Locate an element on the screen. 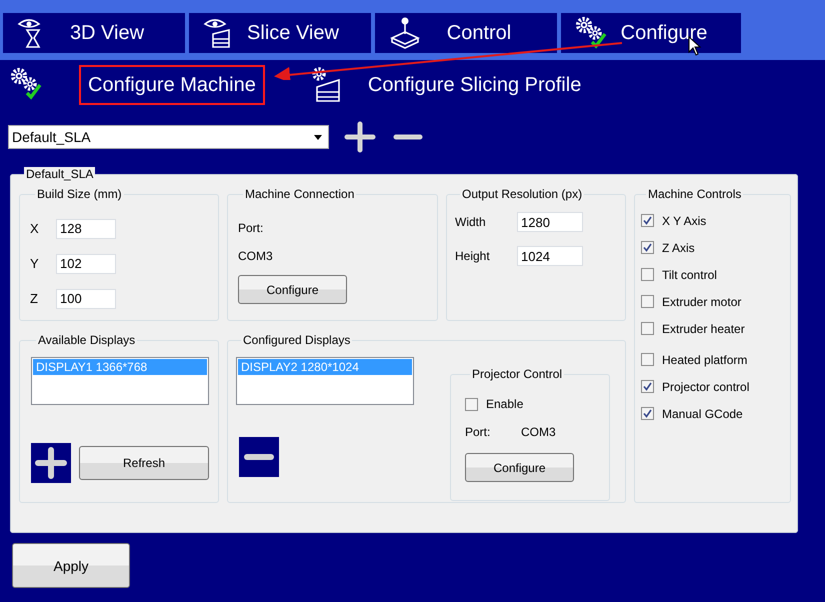 This screenshot has width=825, height=602. text-field: 102 is located at coordinates (86, 264).